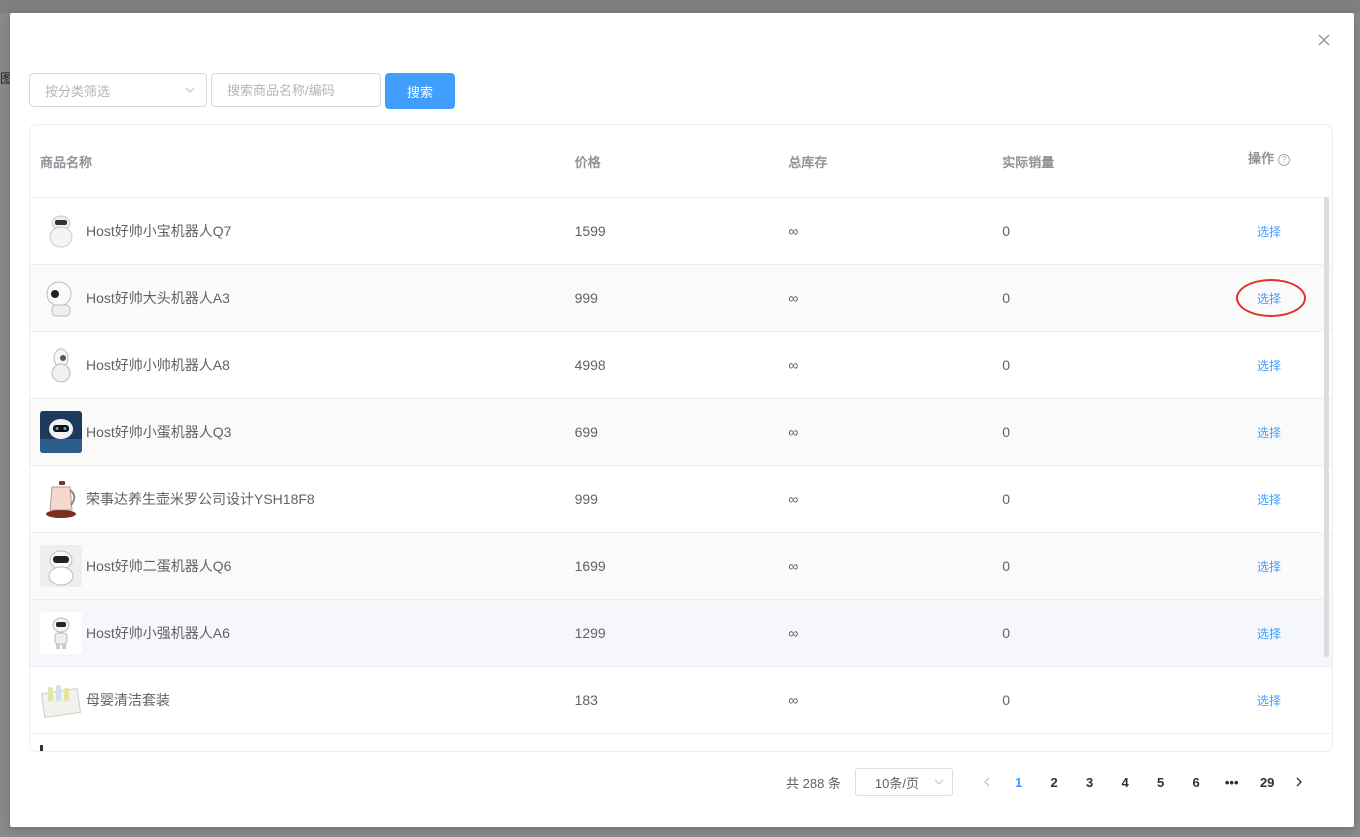  Describe the element at coordinates (297, 633) in the screenshot. I see `product-name-cell: Host好帅小强机器人A6` at that location.